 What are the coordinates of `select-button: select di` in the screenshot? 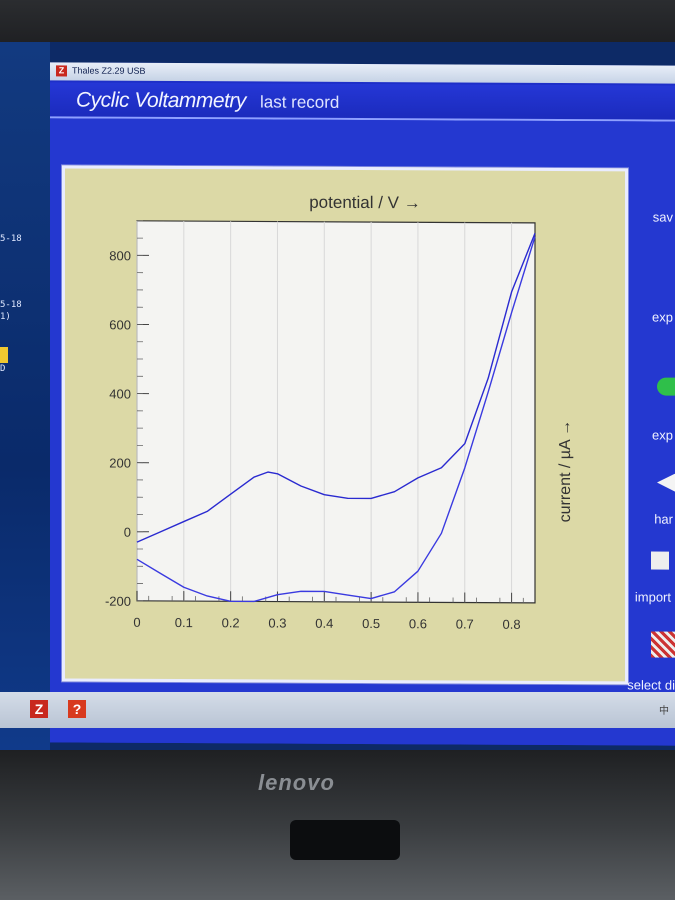 It's located at (651, 684).